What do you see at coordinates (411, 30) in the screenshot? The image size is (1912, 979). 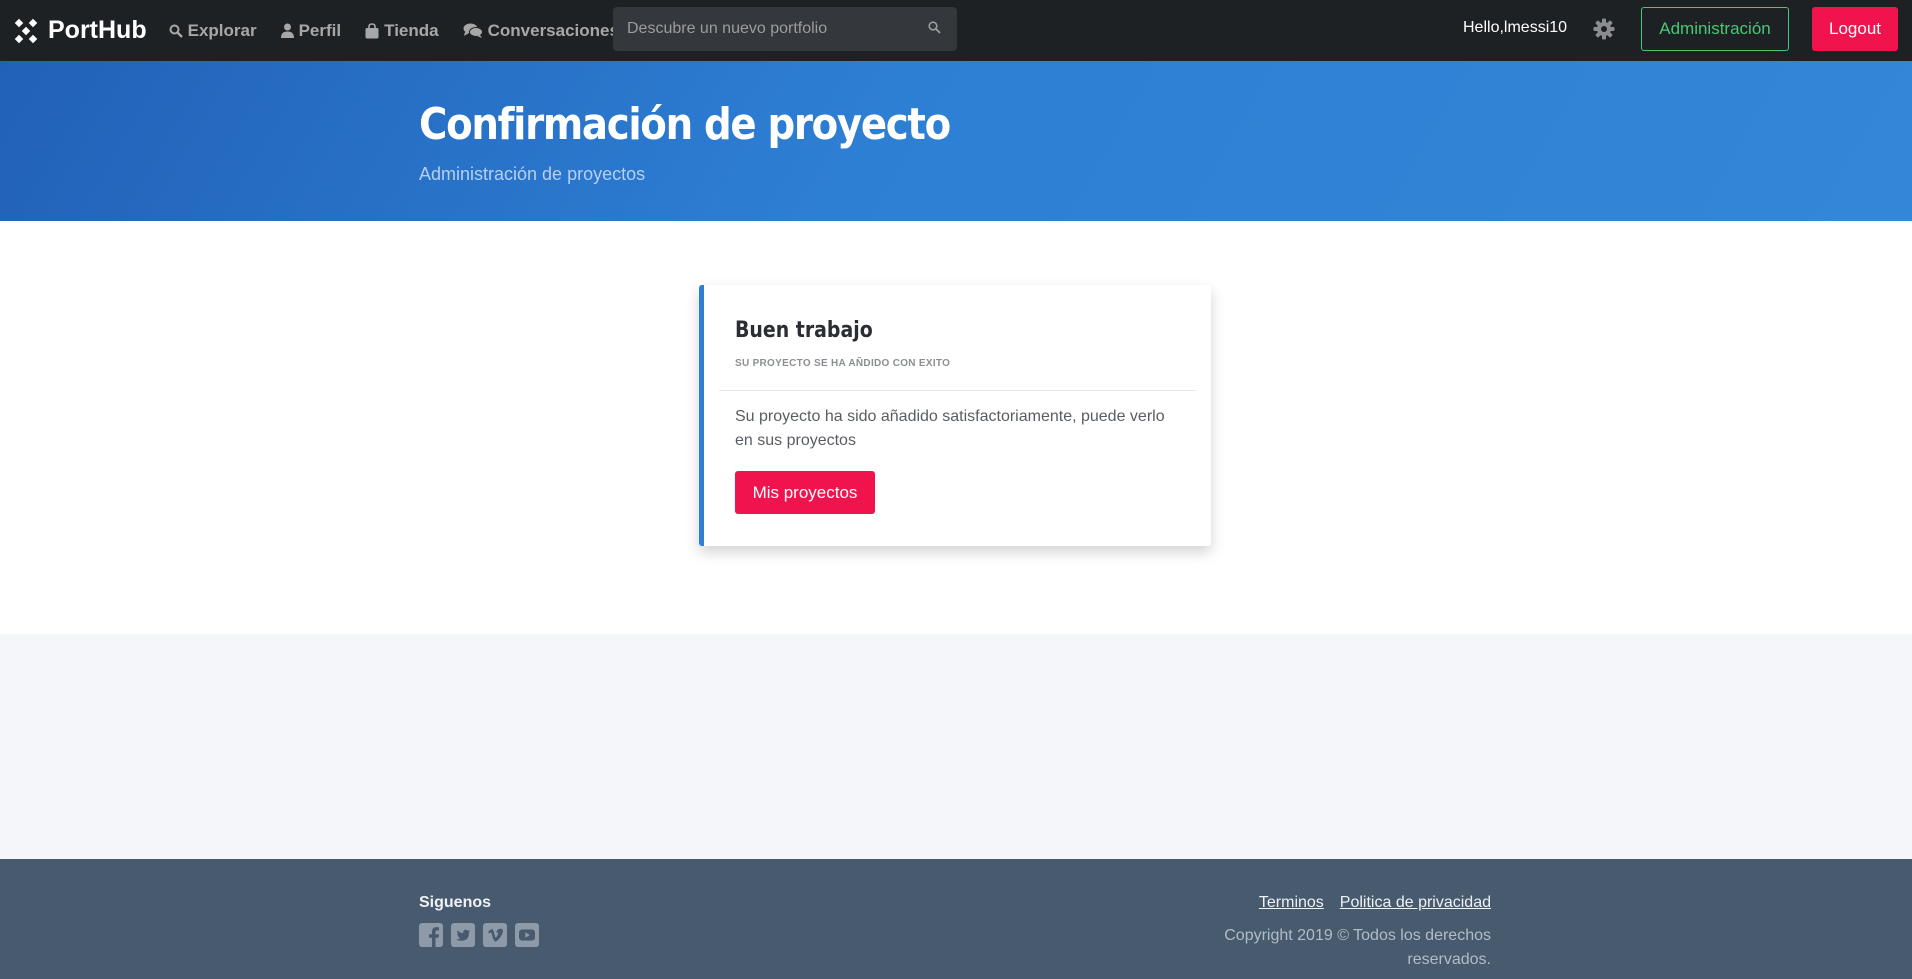 I see `nav-tienda-label: Tienda` at bounding box center [411, 30].